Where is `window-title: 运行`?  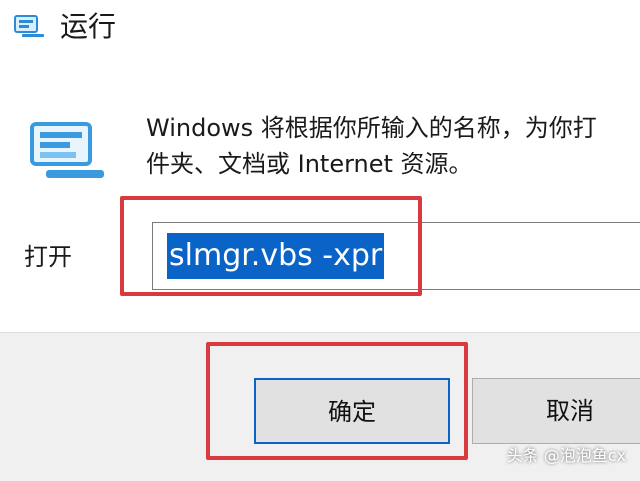 window-title: 运行 is located at coordinates (88, 26).